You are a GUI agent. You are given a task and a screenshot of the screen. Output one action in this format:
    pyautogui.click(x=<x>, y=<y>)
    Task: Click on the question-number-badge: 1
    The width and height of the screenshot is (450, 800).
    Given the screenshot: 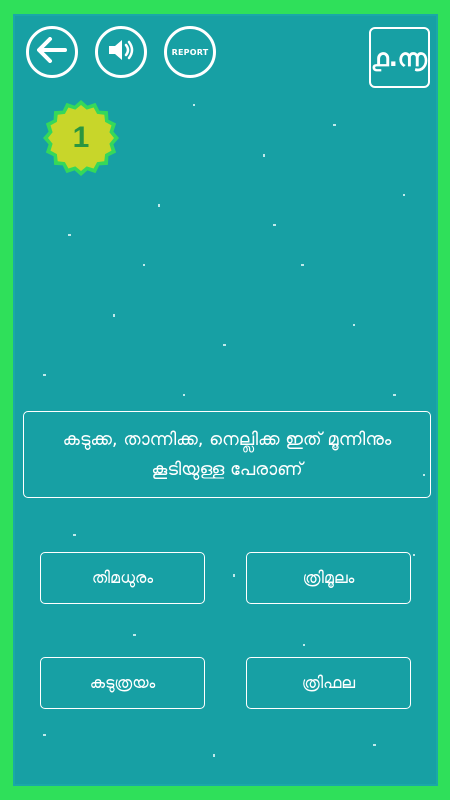 What is the action you would take?
    pyautogui.click(x=81, y=138)
    